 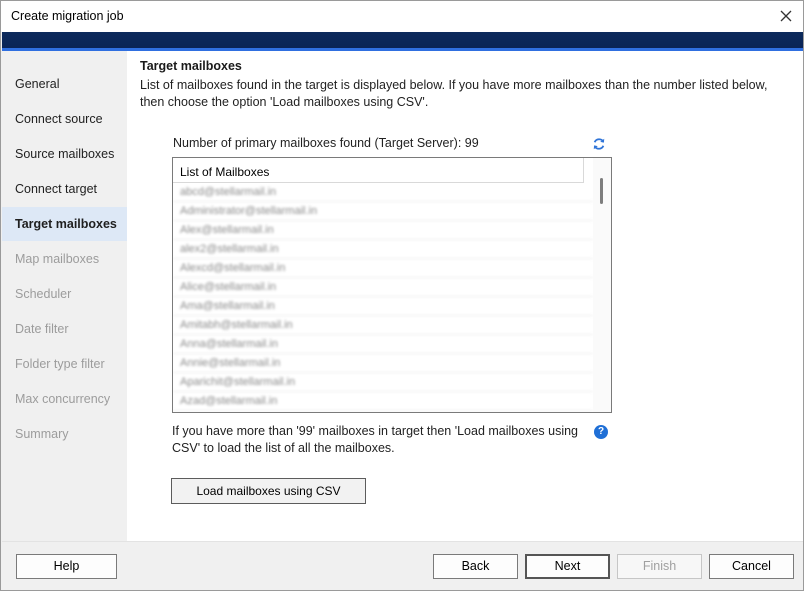 I want to click on sidebar-item-scheduler: Scheduler, so click(x=64, y=294).